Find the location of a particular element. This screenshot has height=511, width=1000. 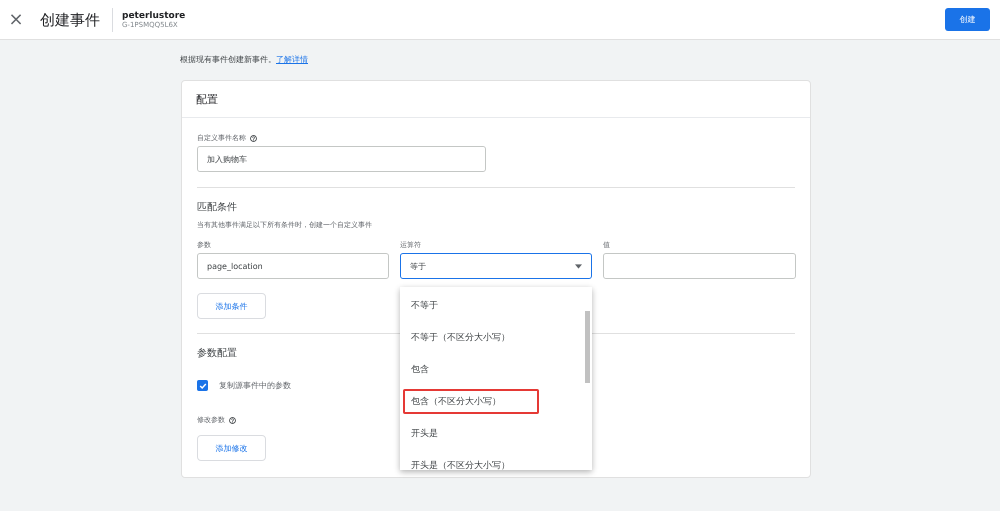

menu-option: 不等于（不区分大小写） is located at coordinates (475, 337).